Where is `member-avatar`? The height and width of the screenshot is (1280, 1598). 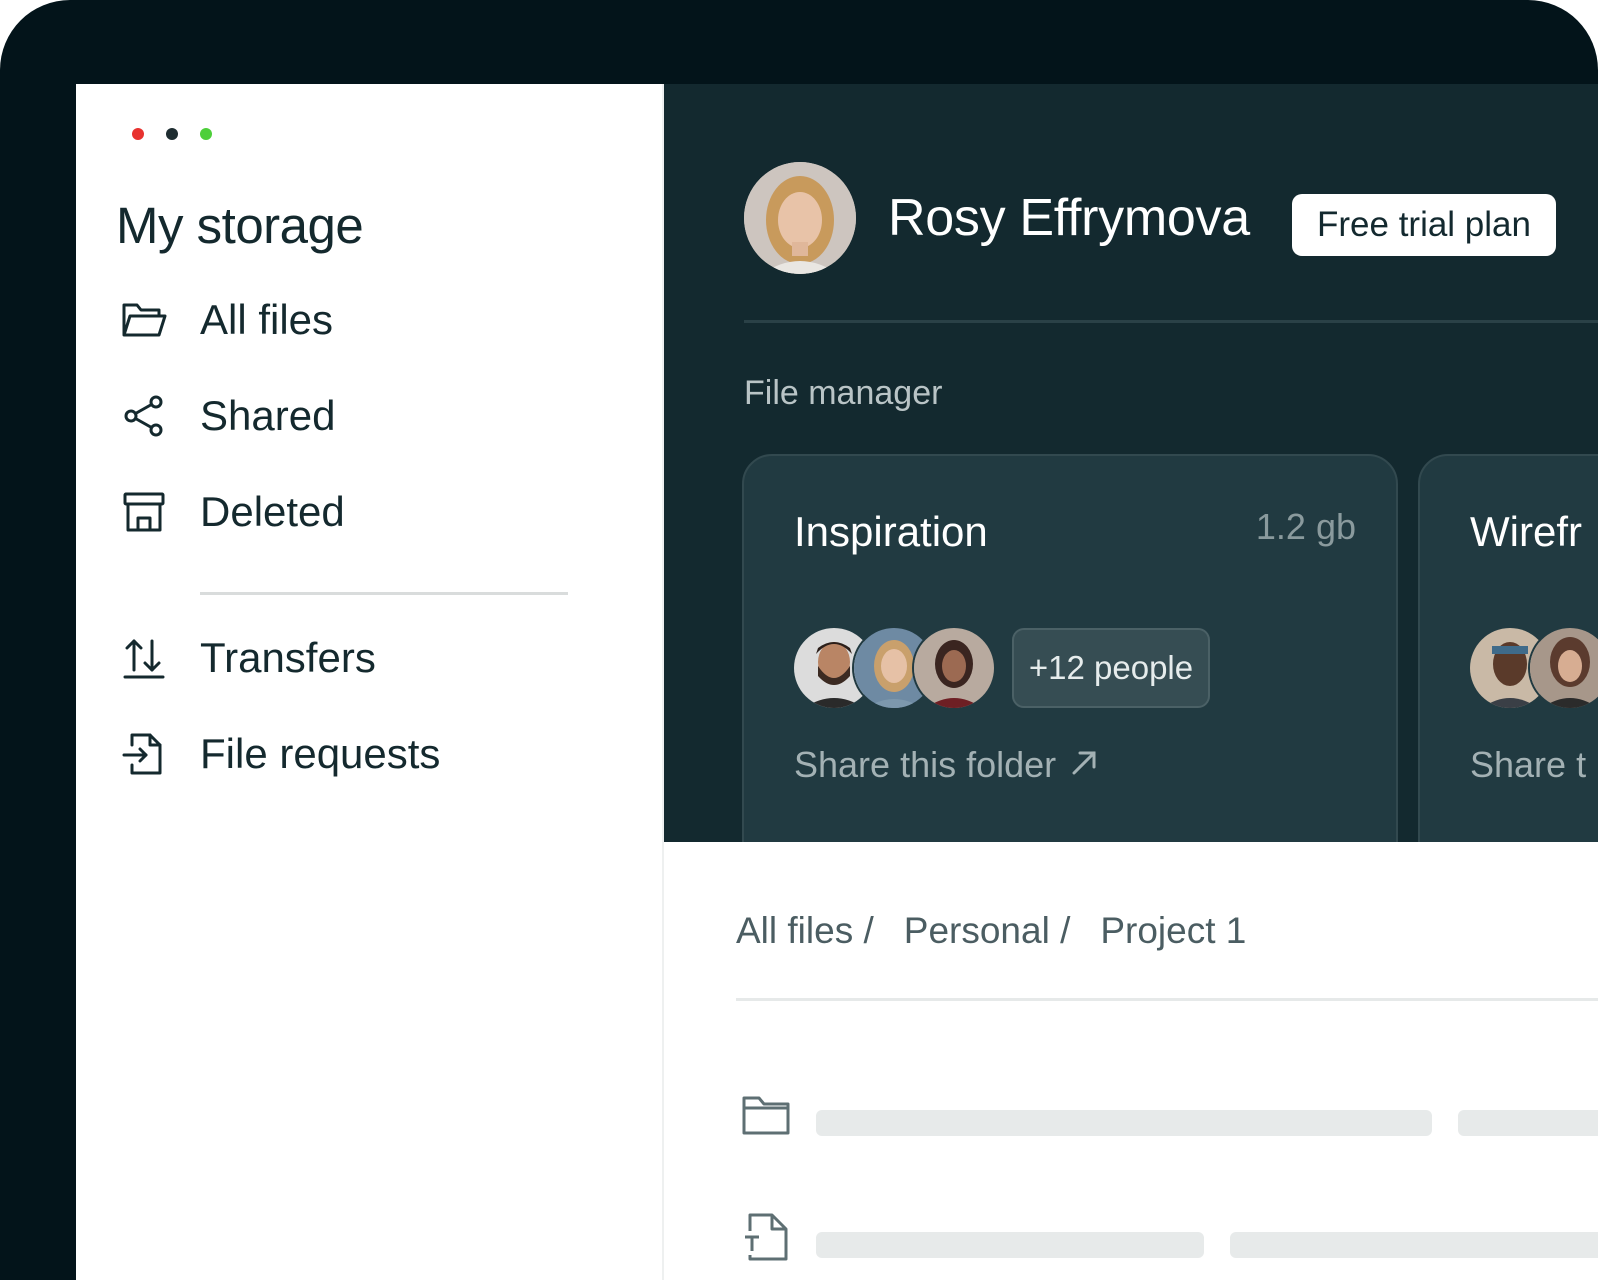 member-avatar is located at coordinates (954, 668).